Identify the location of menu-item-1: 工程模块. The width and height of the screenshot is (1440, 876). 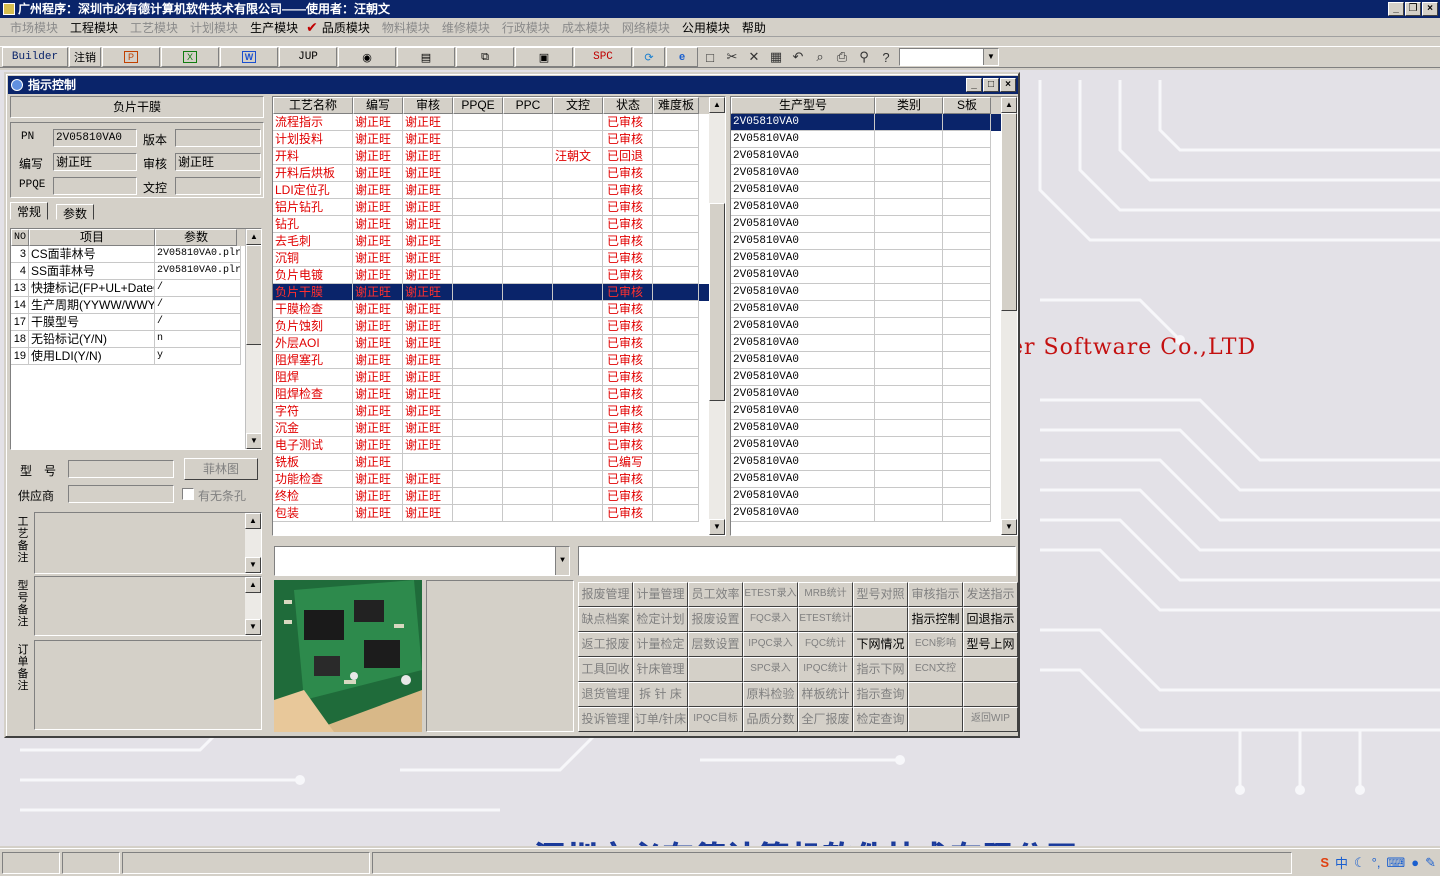
(94, 27).